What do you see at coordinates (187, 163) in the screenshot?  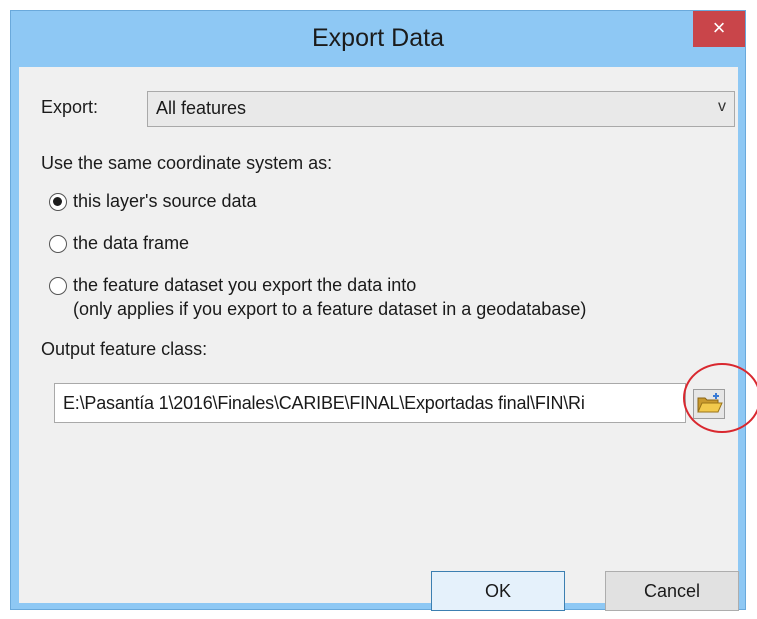 I see `coordinate-heading: Use the same coordinate system as:` at bounding box center [187, 163].